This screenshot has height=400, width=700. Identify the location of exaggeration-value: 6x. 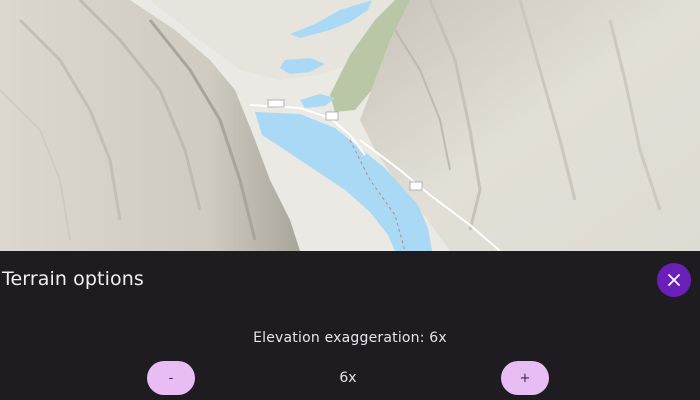
(348, 378).